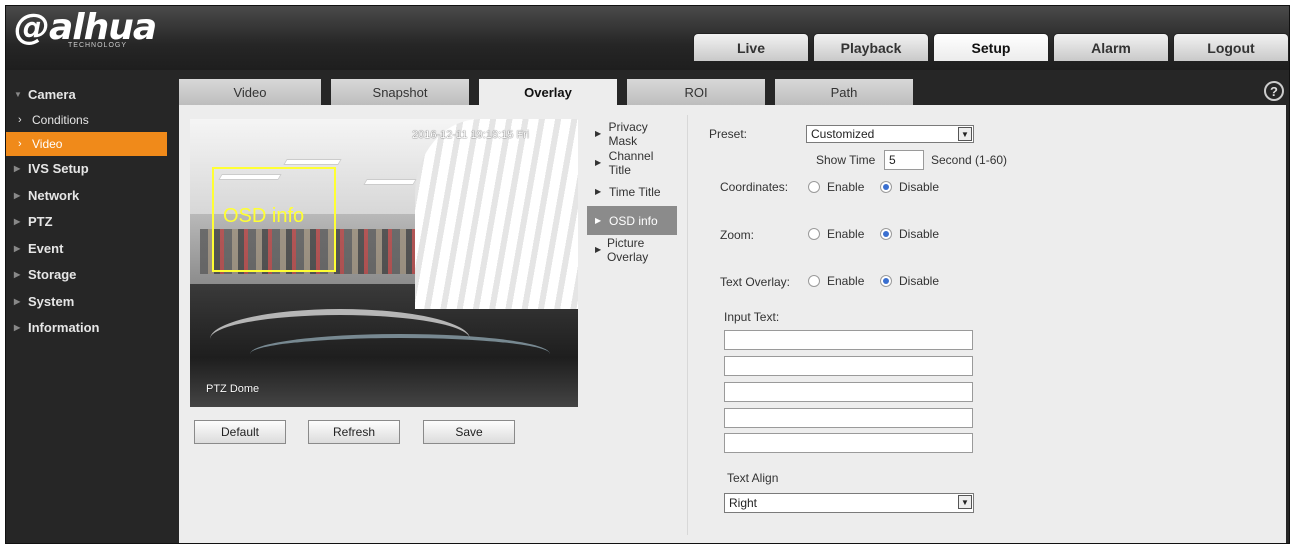  I want to click on tab-video: Video, so click(250, 92).